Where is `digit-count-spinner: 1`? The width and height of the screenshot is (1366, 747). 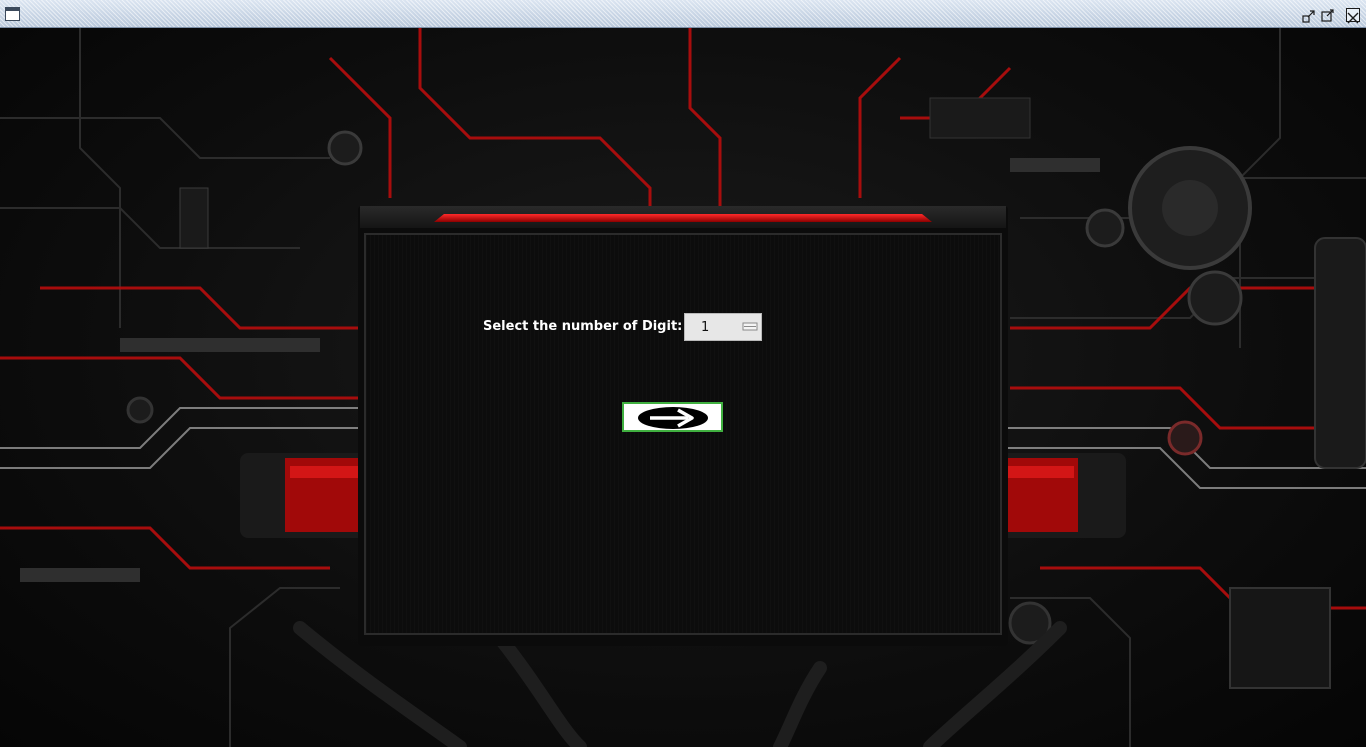 digit-count-spinner: 1 is located at coordinates (723, 327).